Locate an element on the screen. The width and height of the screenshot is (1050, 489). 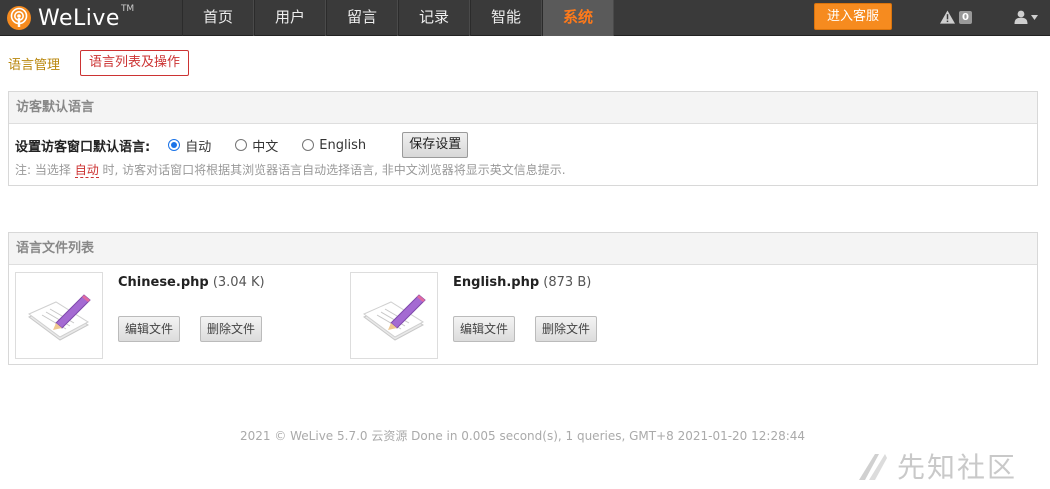
caret-down-icon is located at coordinates (1034, 17).